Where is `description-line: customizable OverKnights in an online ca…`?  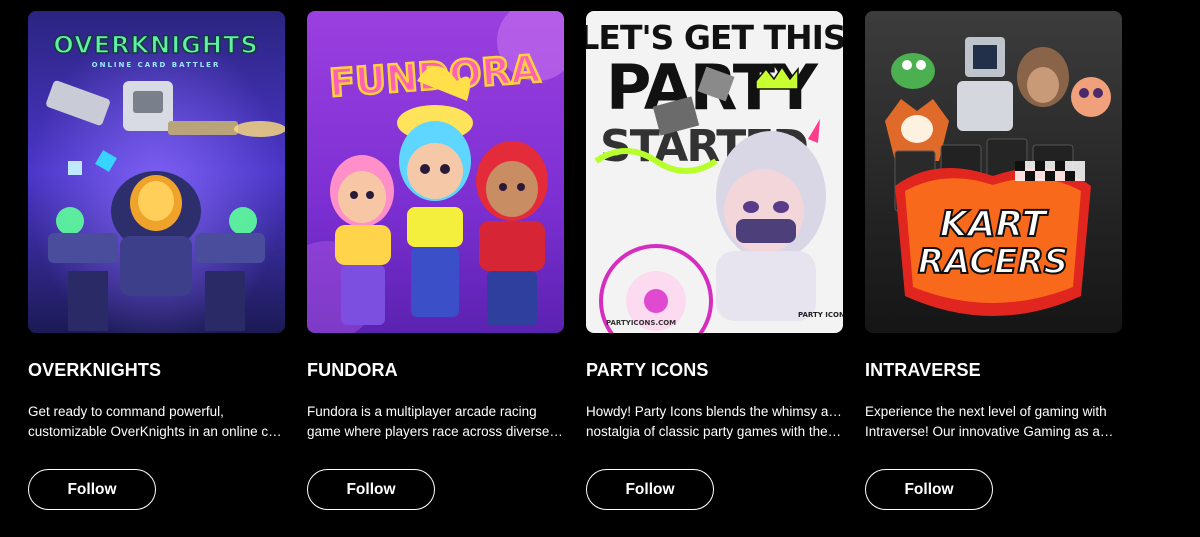
description-line: customizable OverKnights in an online ca… is located at coordinates (156, 431).